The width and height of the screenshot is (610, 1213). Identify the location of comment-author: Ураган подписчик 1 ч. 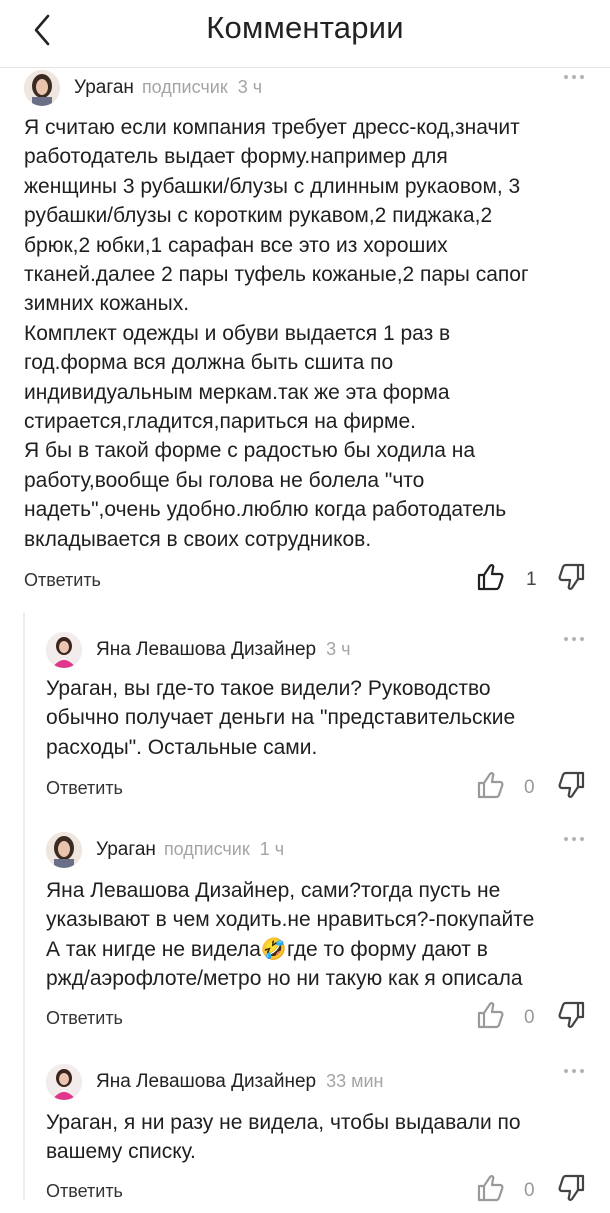
(190, 850).